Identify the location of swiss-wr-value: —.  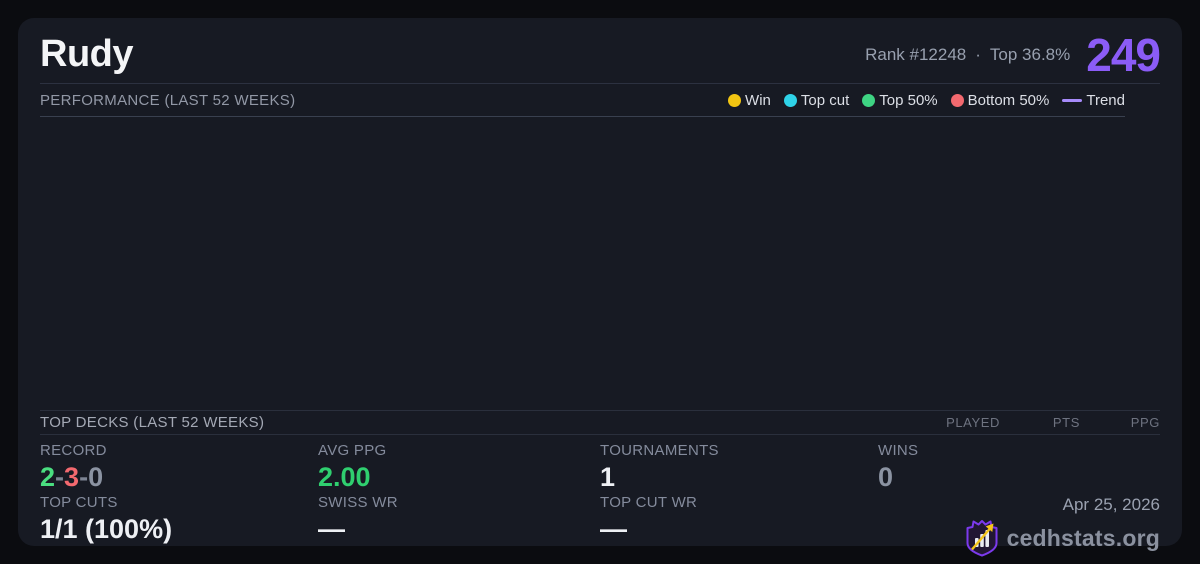
(331, 529).